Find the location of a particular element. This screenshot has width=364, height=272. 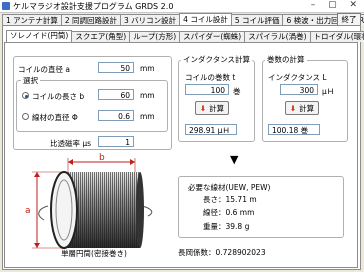

app-icon is located at coordinates (6, 6).